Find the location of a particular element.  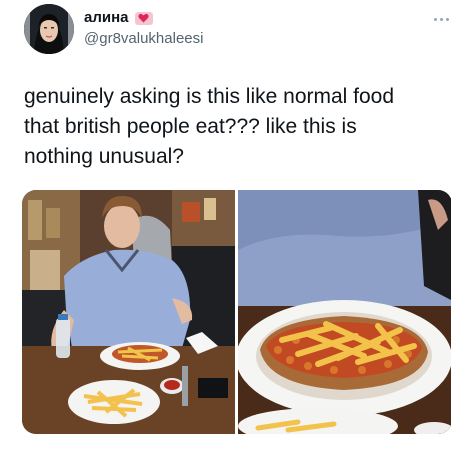

heart-badge is located at coordinates (143, 18).